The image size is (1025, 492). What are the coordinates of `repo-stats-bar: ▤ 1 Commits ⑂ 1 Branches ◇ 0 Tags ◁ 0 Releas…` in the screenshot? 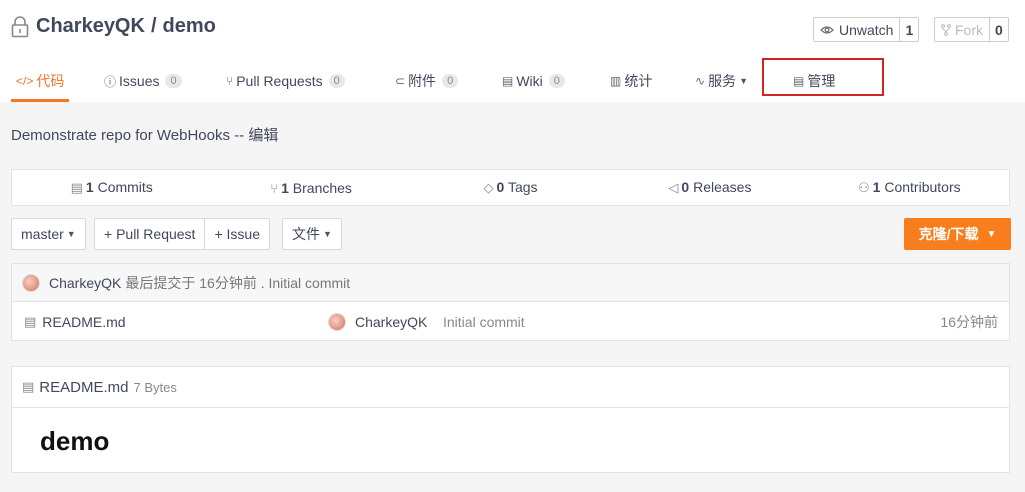 It's located at (510, 187).